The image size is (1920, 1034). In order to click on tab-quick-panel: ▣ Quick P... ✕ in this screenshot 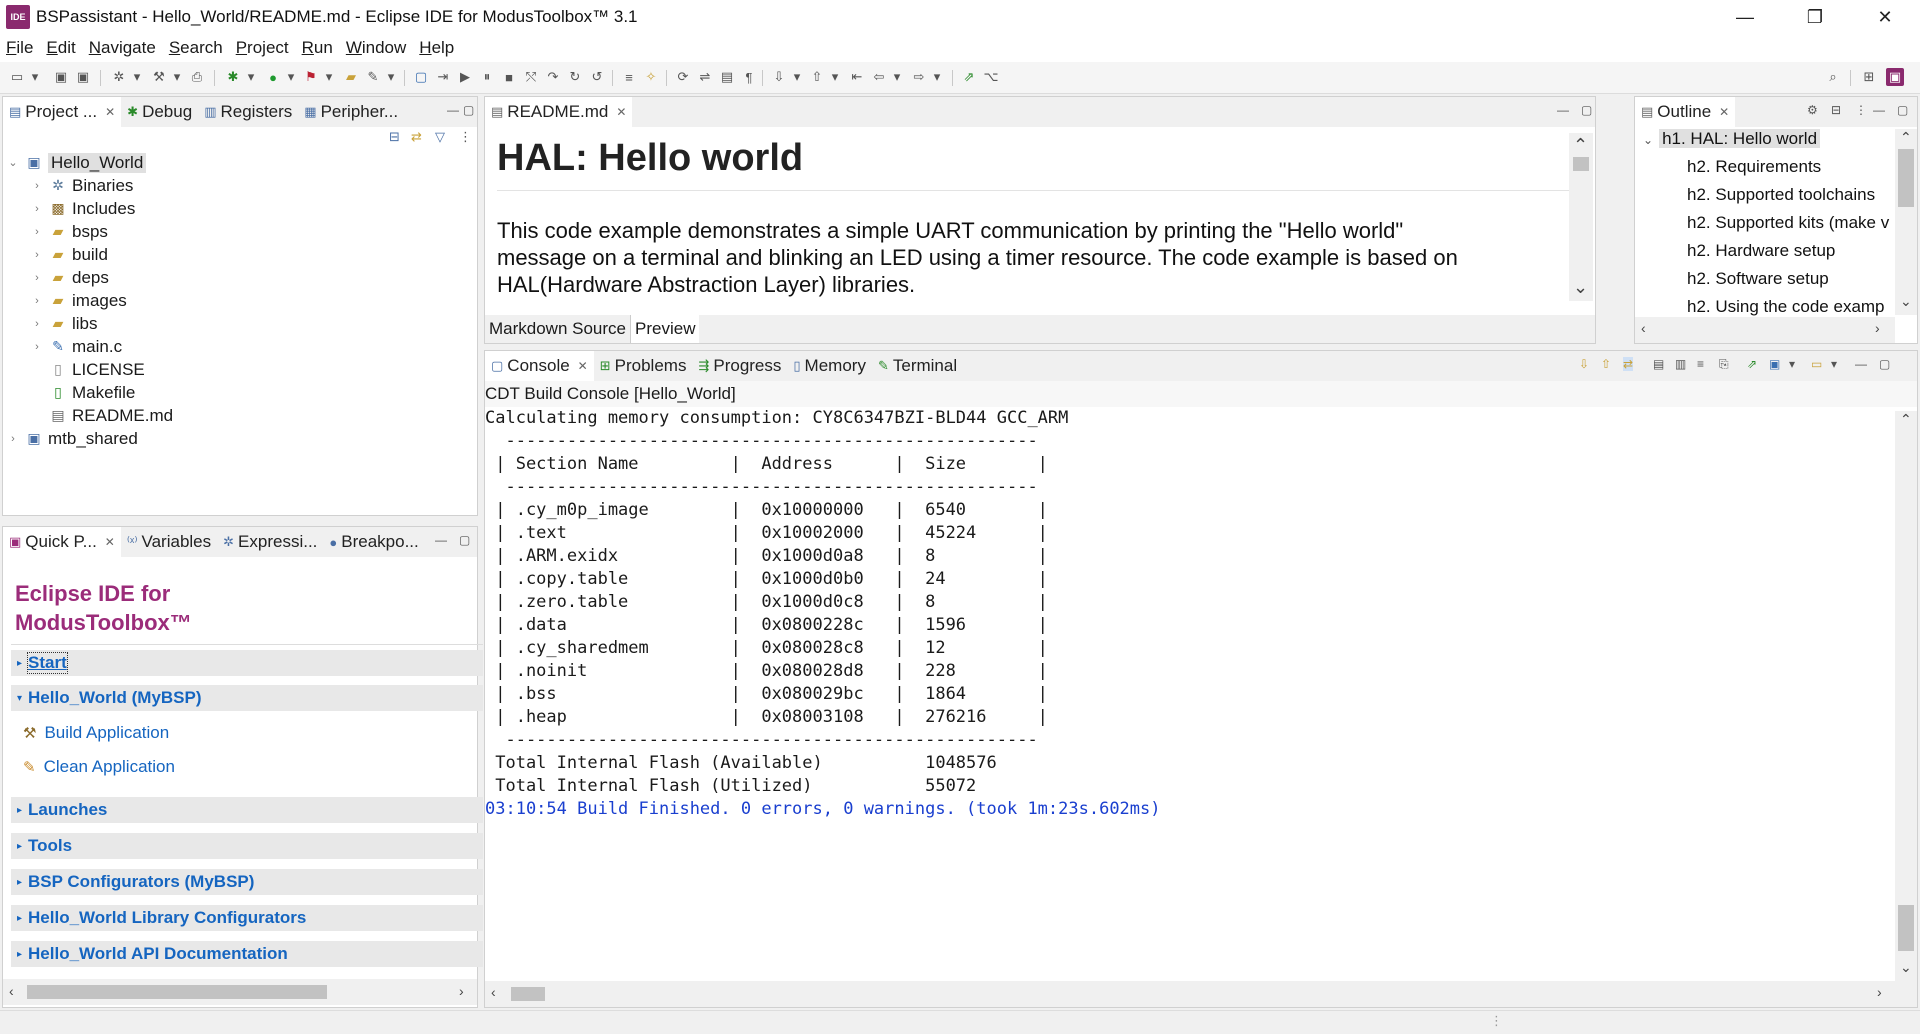, I will do `click(62, 542)`.